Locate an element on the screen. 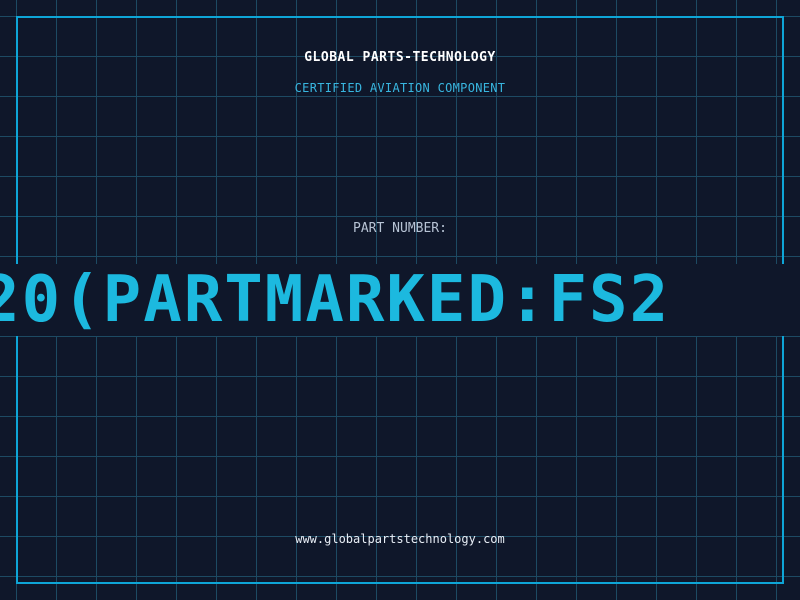 The height and width of the screenshot is (600, 800). website-url: www.globalpartstechnology.com is located at coordinates (400, 539).